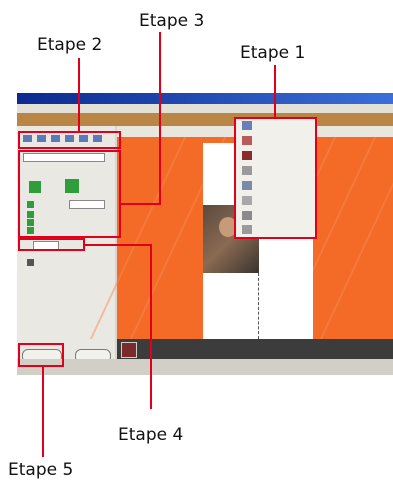 This screenshot has width=393, height=484. Describe the element at coordinates (41, 355) in the screenshot. I see `etape-5-box` at that location.